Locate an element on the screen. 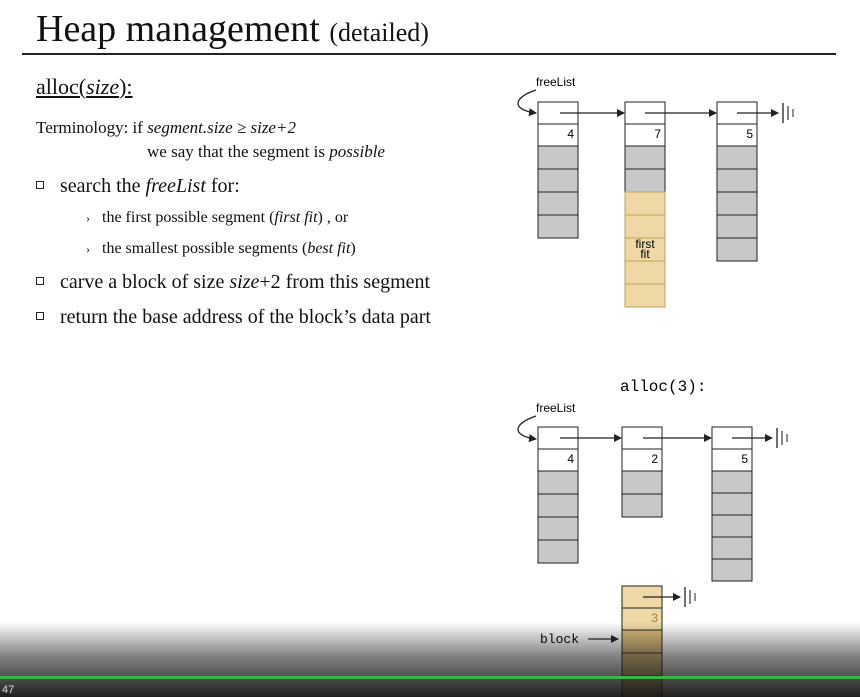 The image size is (860, 697). segment-size: 7 is located at coordinates (657, 134).